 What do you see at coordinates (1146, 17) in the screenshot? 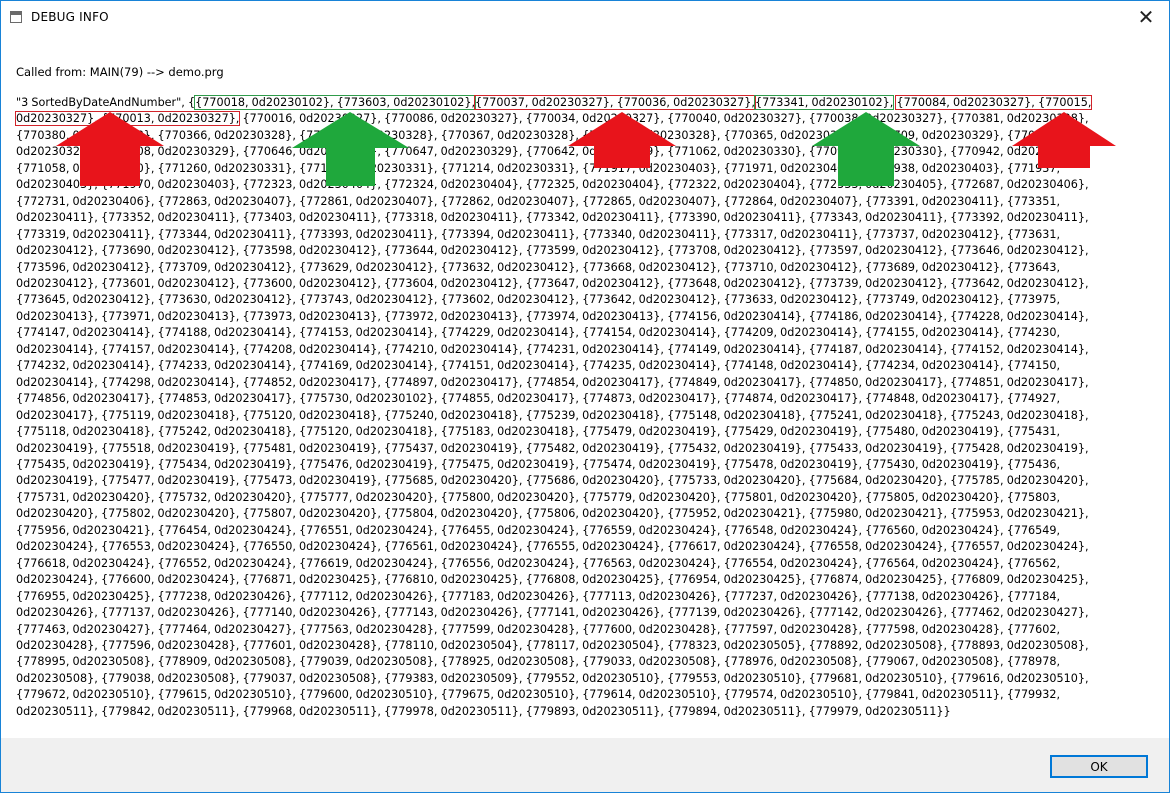
I see `close-icon: ✕` at bounding box center [1146, 17].